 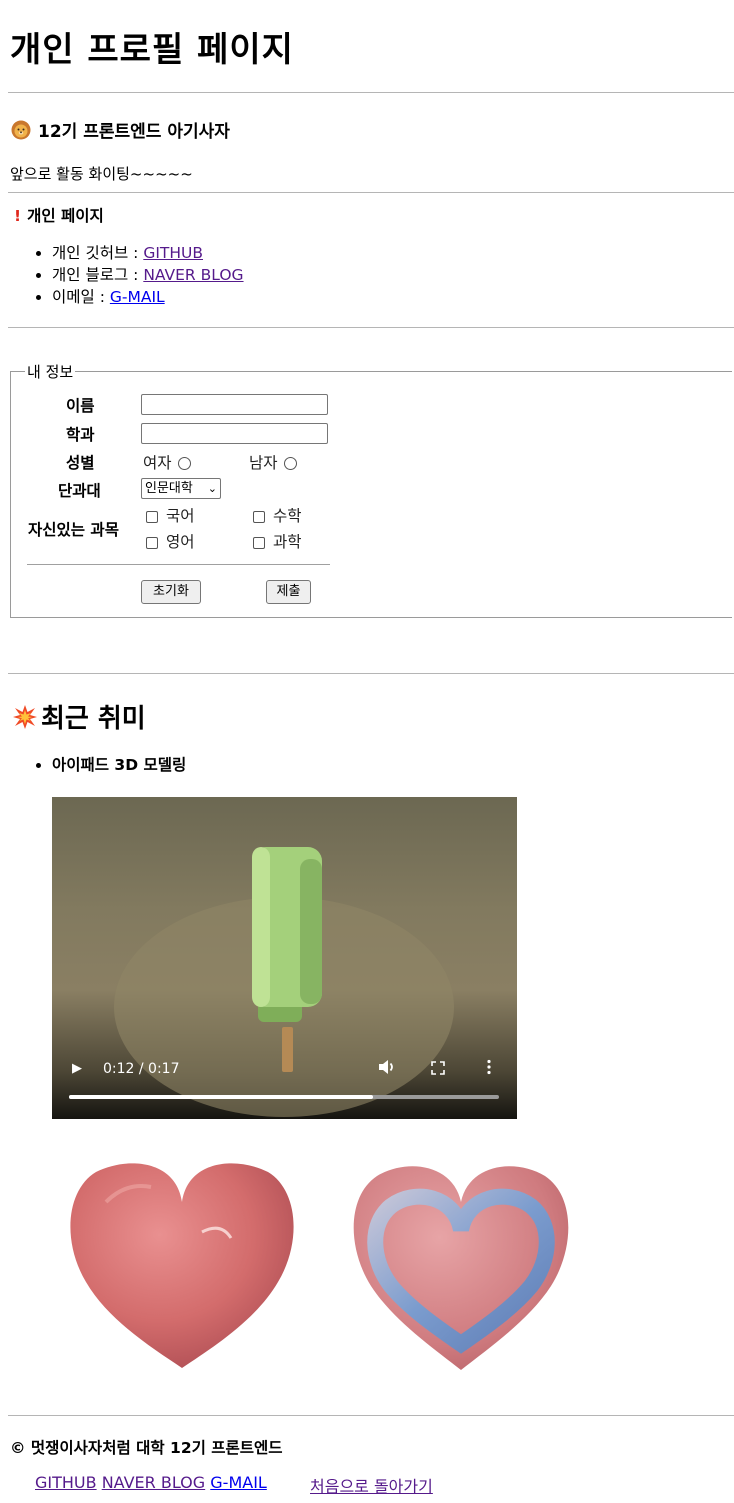 What do you see at coordinates (180, 516) in the screenshot?
I see `subject-korean-label: 국어` at bounding box center [180, 516].